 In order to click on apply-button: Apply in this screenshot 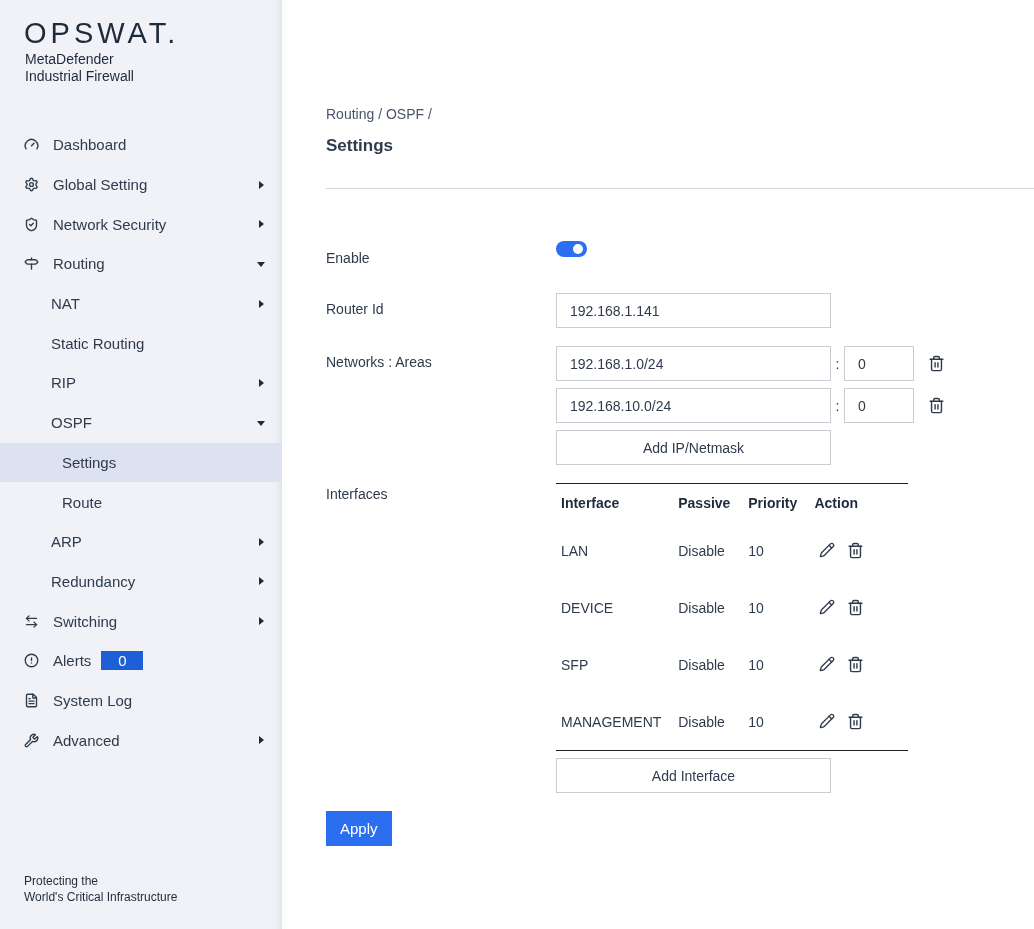, I will do `click(359, 828)`.